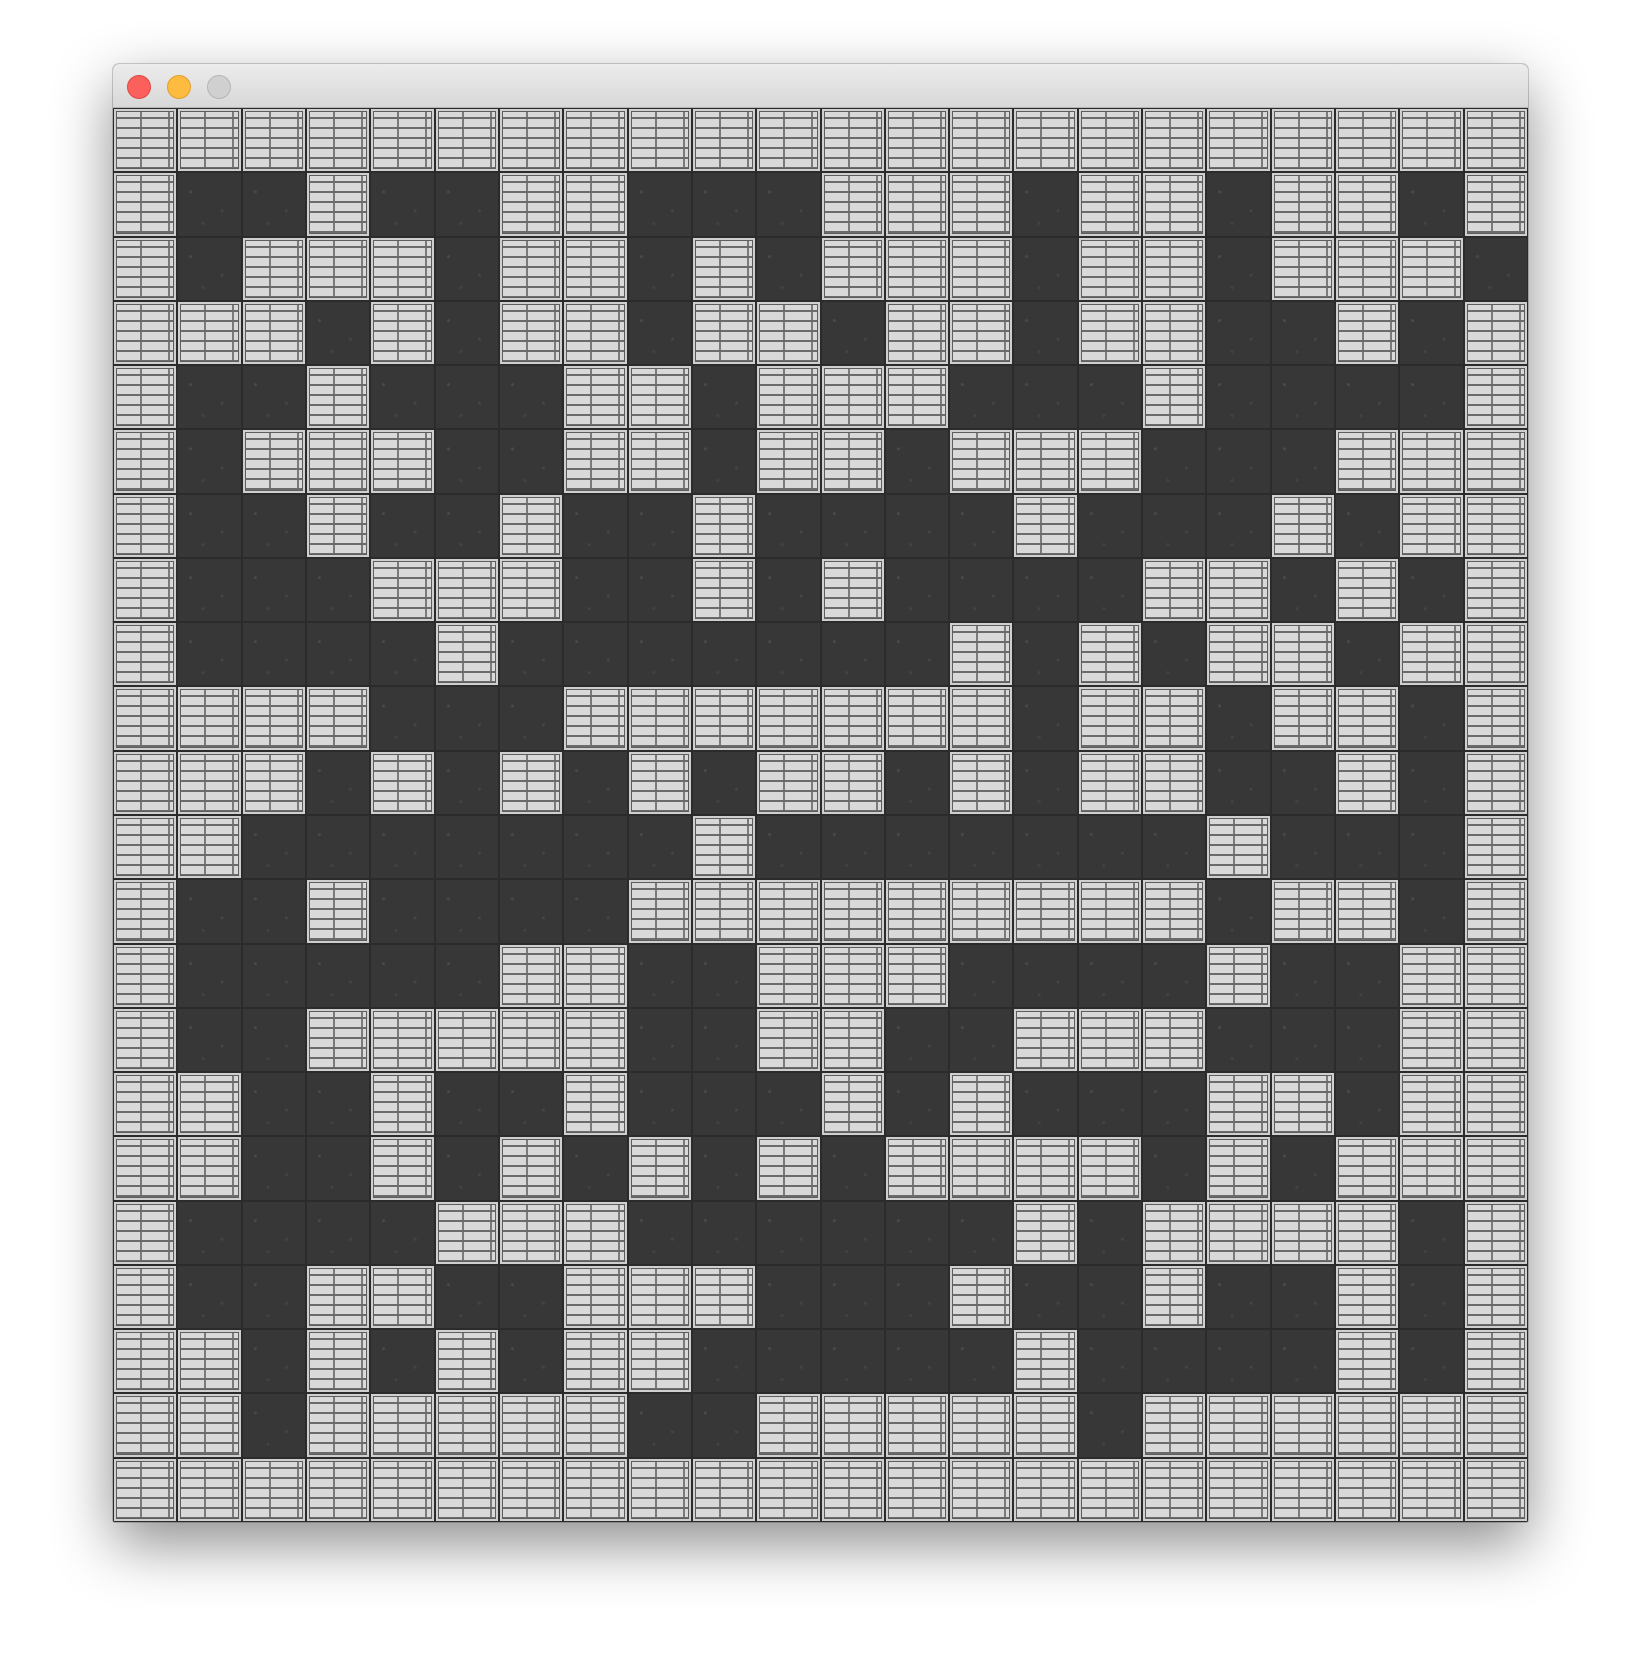 The height and width of the screenshot is (1676, 1632). I want to click on zoom-button, so click(219, 87).